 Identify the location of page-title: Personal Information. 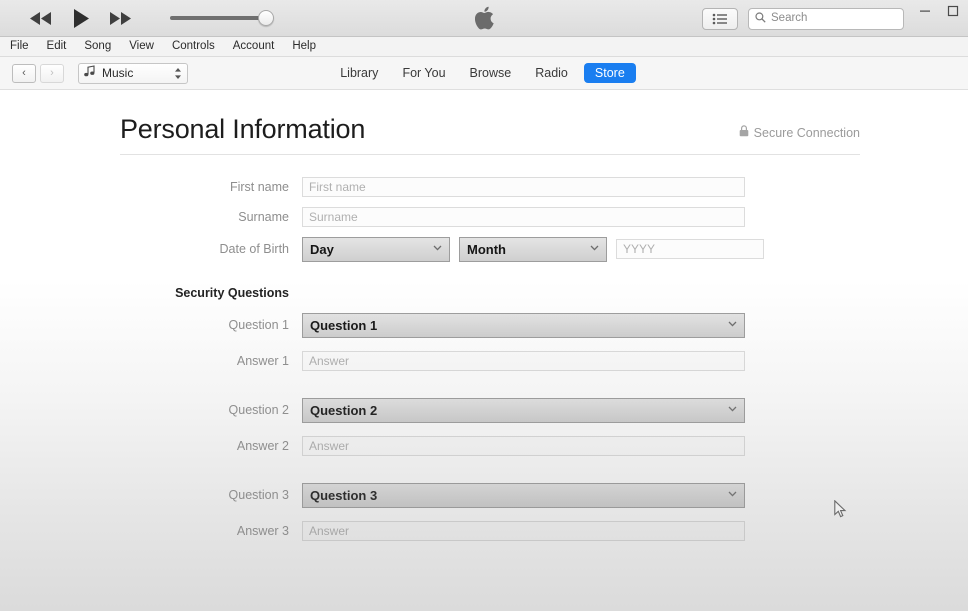
(243, 129).